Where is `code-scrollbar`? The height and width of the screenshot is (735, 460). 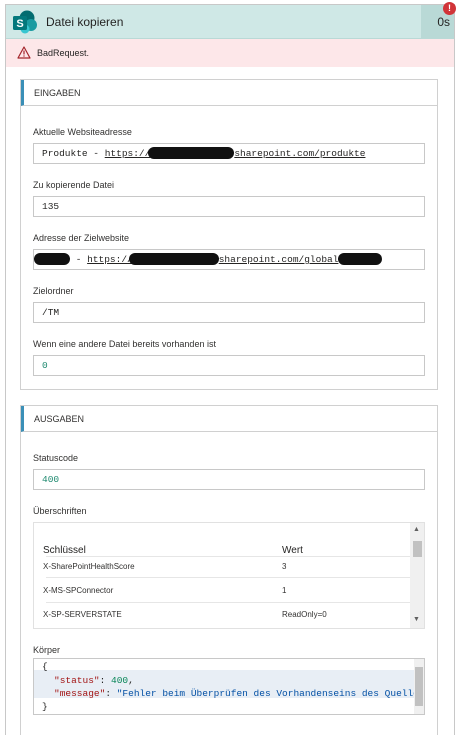 code-scrollbar is located at coordinates (419, 686).